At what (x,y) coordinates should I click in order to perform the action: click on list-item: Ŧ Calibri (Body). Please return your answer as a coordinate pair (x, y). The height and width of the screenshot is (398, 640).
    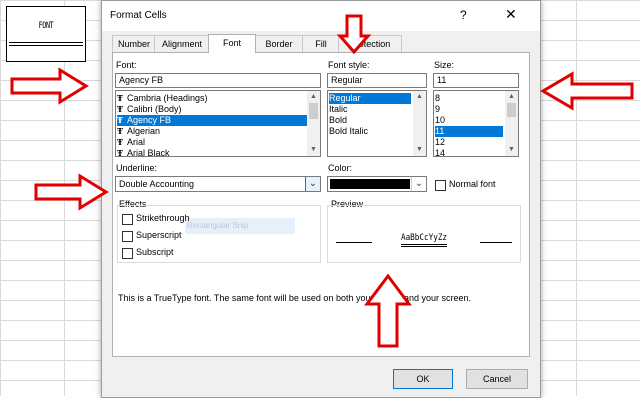
    Looking at the image, I should click on (149, 109).